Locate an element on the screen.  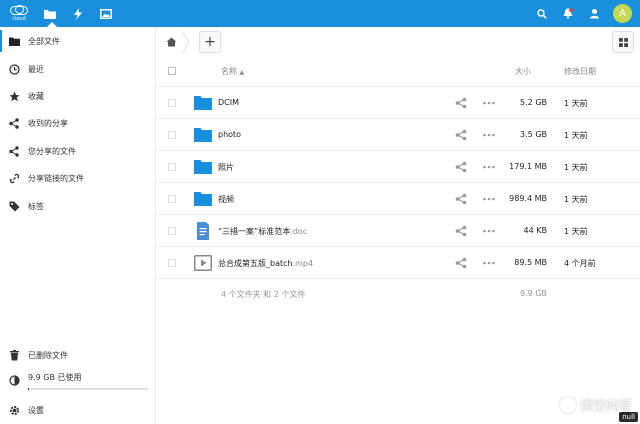
grid-view-button is located at coordinates (623, 42).